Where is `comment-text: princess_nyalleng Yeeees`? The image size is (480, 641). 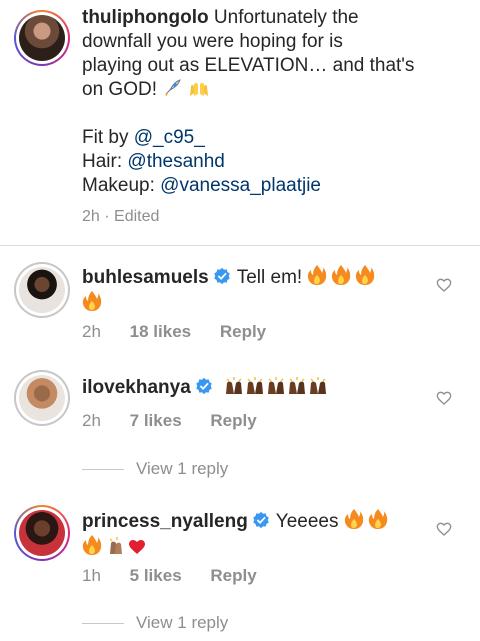 comment-text: princess_nyalleng Yeeees is located at coordinates (252, 534).